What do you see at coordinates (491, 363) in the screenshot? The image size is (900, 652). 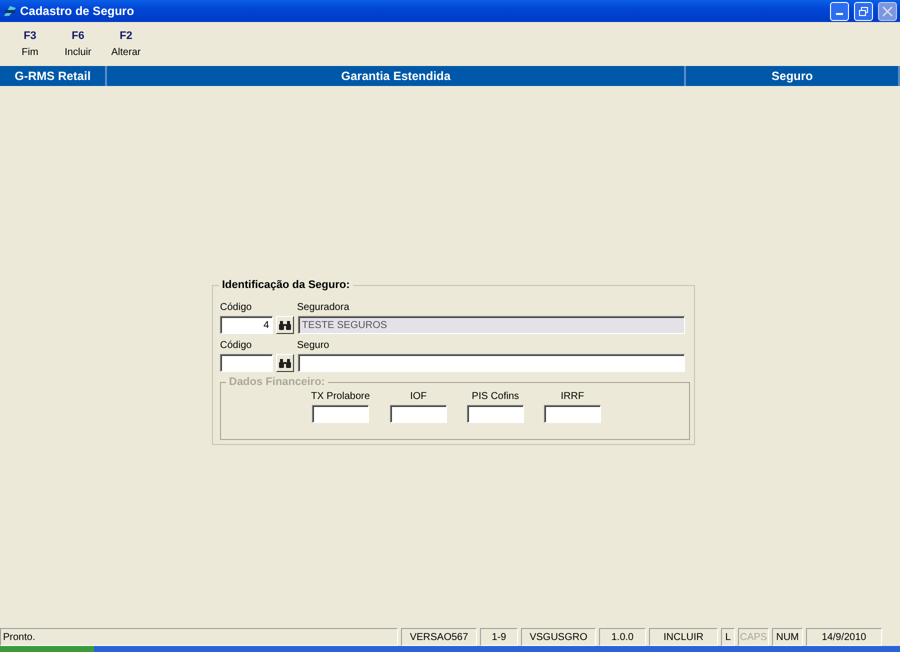 I see `name-field` at bounding box center [491, 363].